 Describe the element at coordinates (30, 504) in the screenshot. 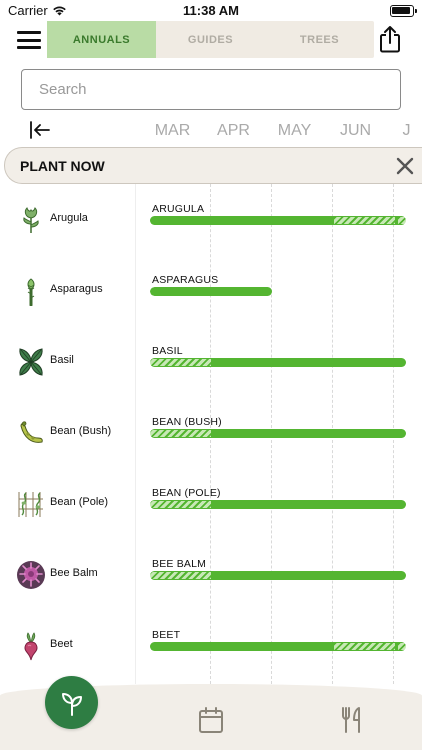

I see `bean-pole-icon` at that location.